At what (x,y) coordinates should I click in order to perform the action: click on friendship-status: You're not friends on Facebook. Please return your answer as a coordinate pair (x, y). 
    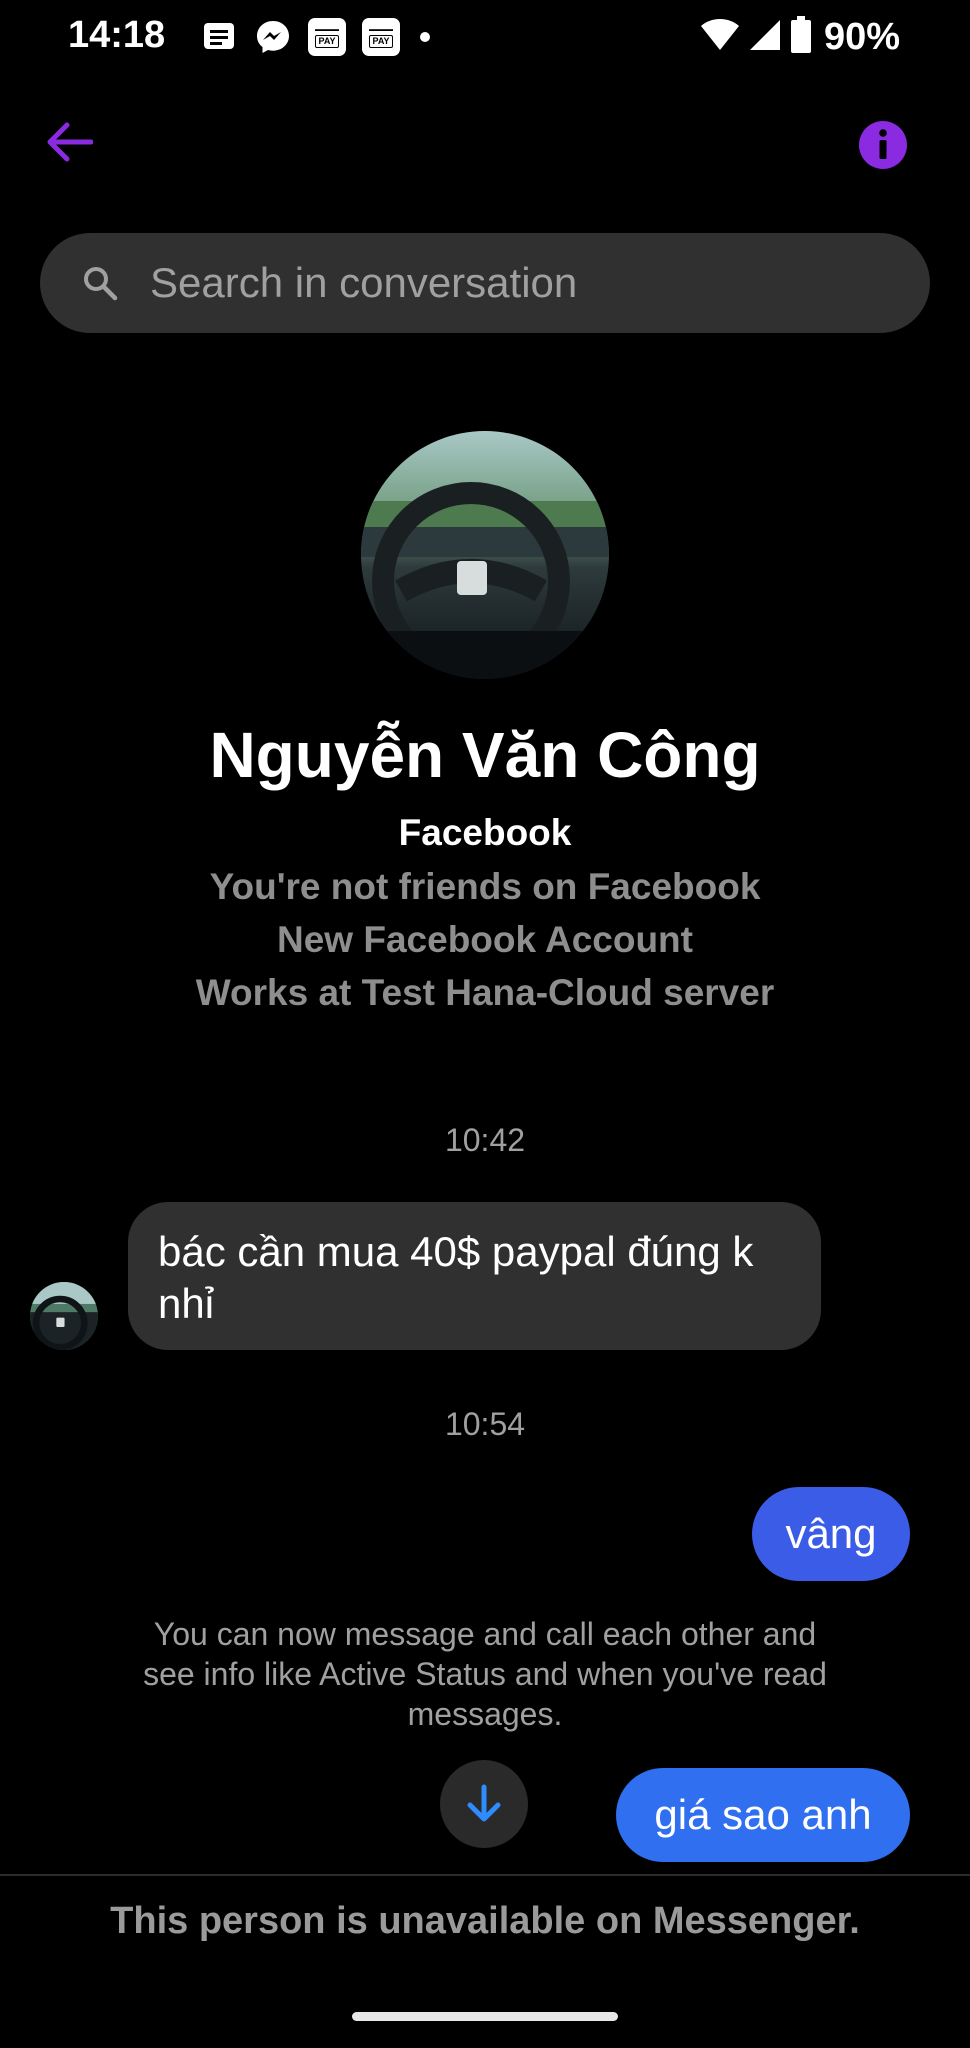
    Looking at the image, I should click on (485, 886).